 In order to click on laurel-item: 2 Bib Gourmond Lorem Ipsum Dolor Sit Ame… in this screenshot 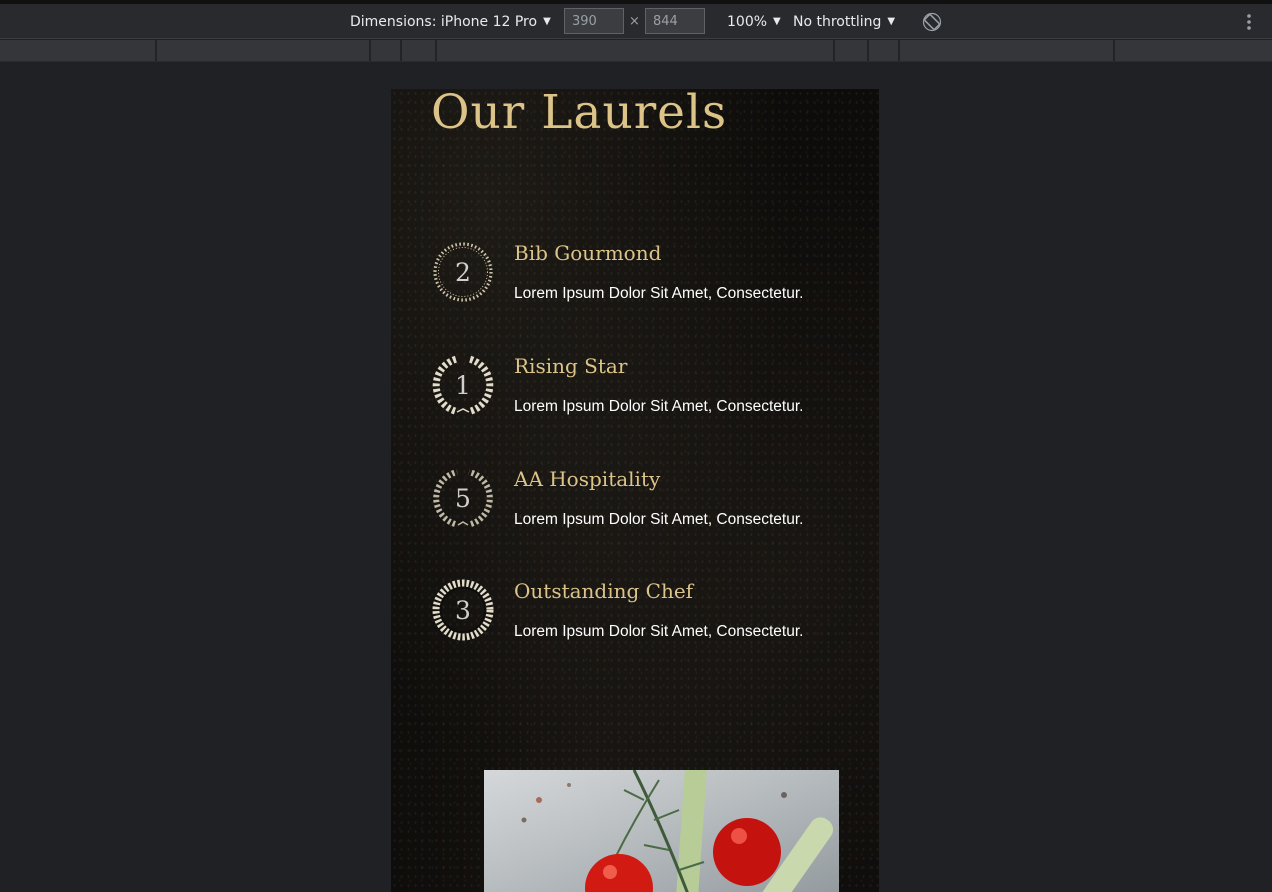, I will do `click(641, 280)`.